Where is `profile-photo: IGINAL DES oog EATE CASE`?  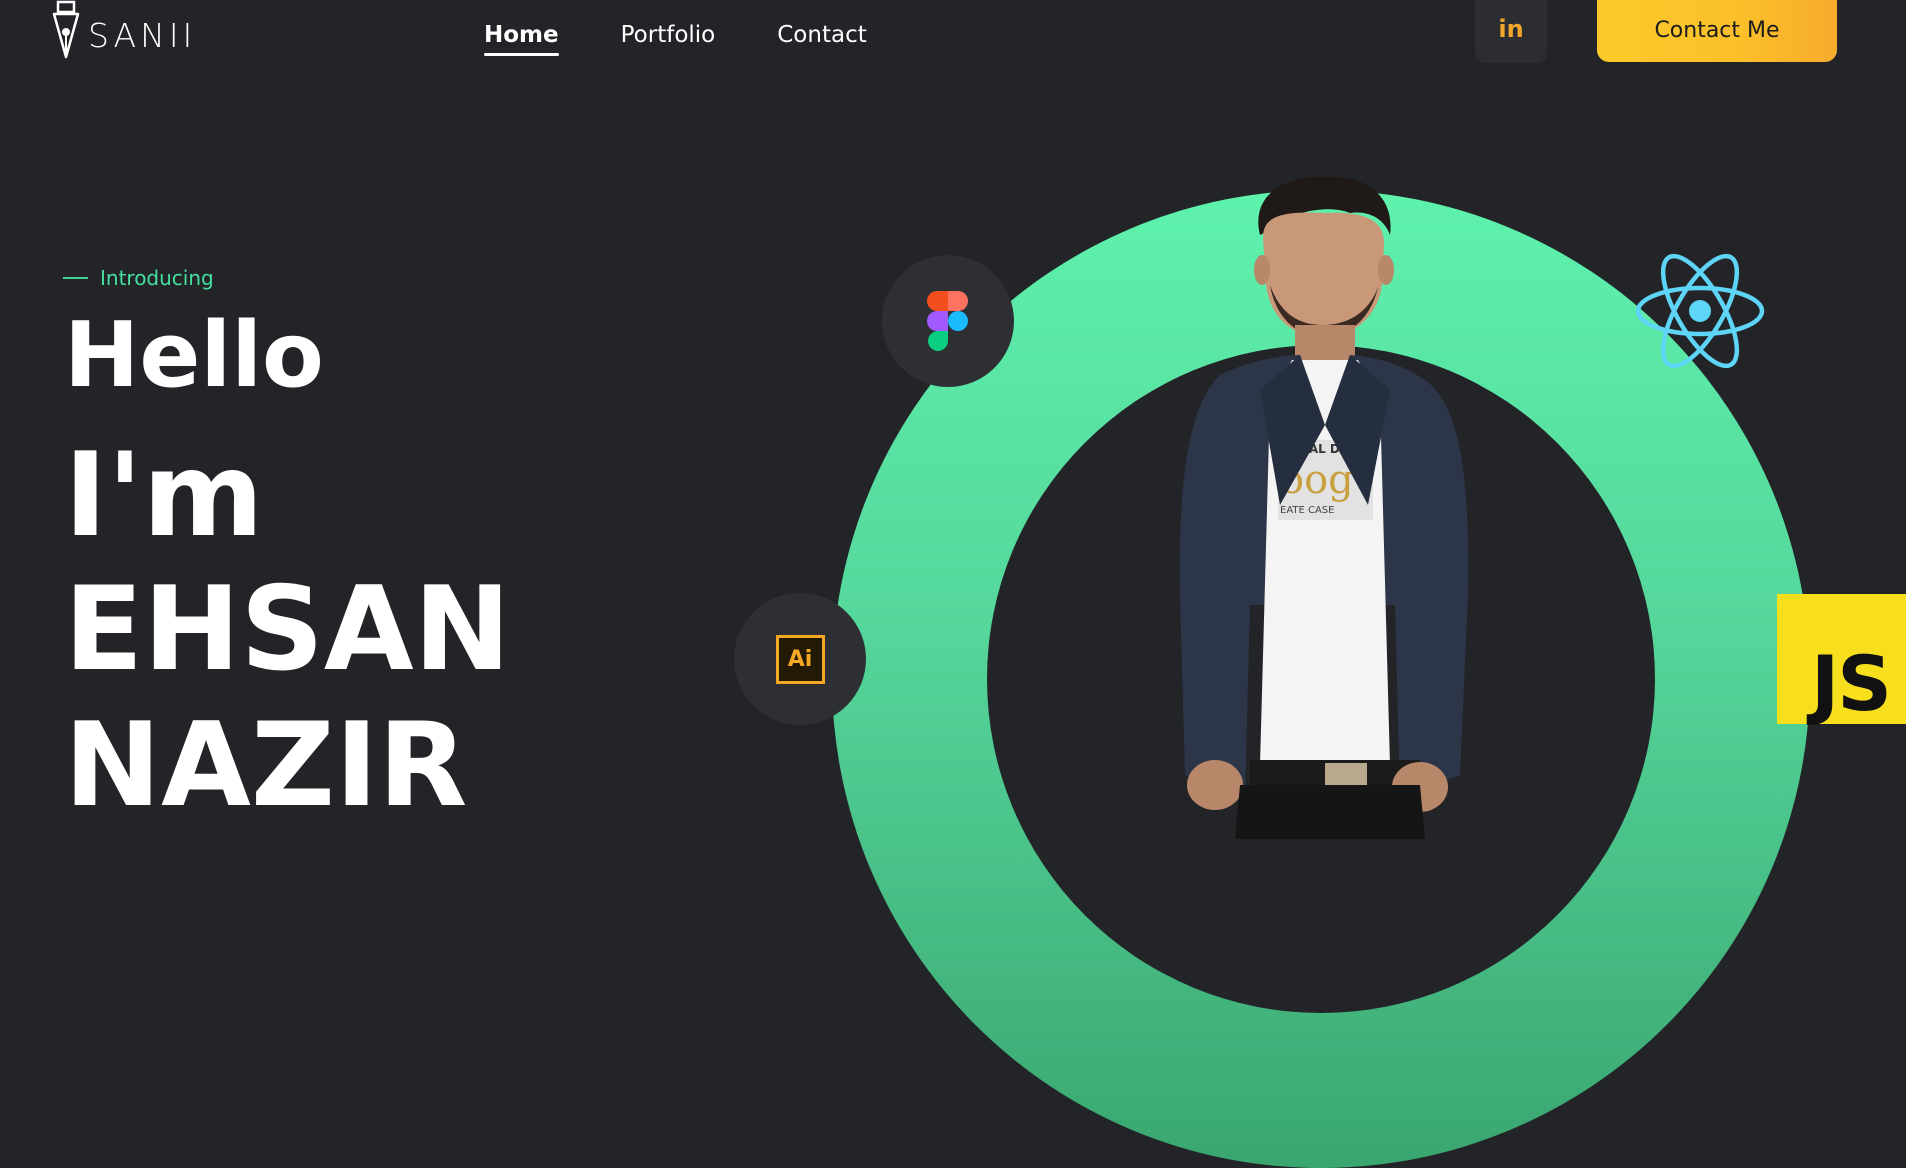
profile-photo: IGINAL DES oog EATE CASE is located at coordinates (1324, 507).